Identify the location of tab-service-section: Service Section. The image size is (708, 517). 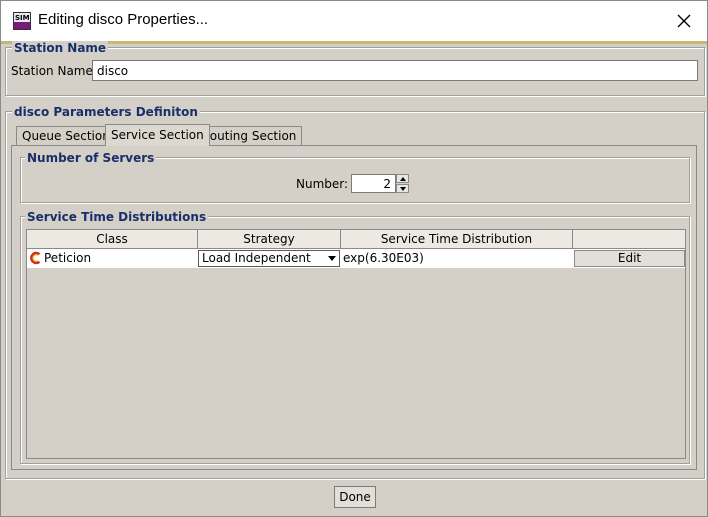
(157, 135).